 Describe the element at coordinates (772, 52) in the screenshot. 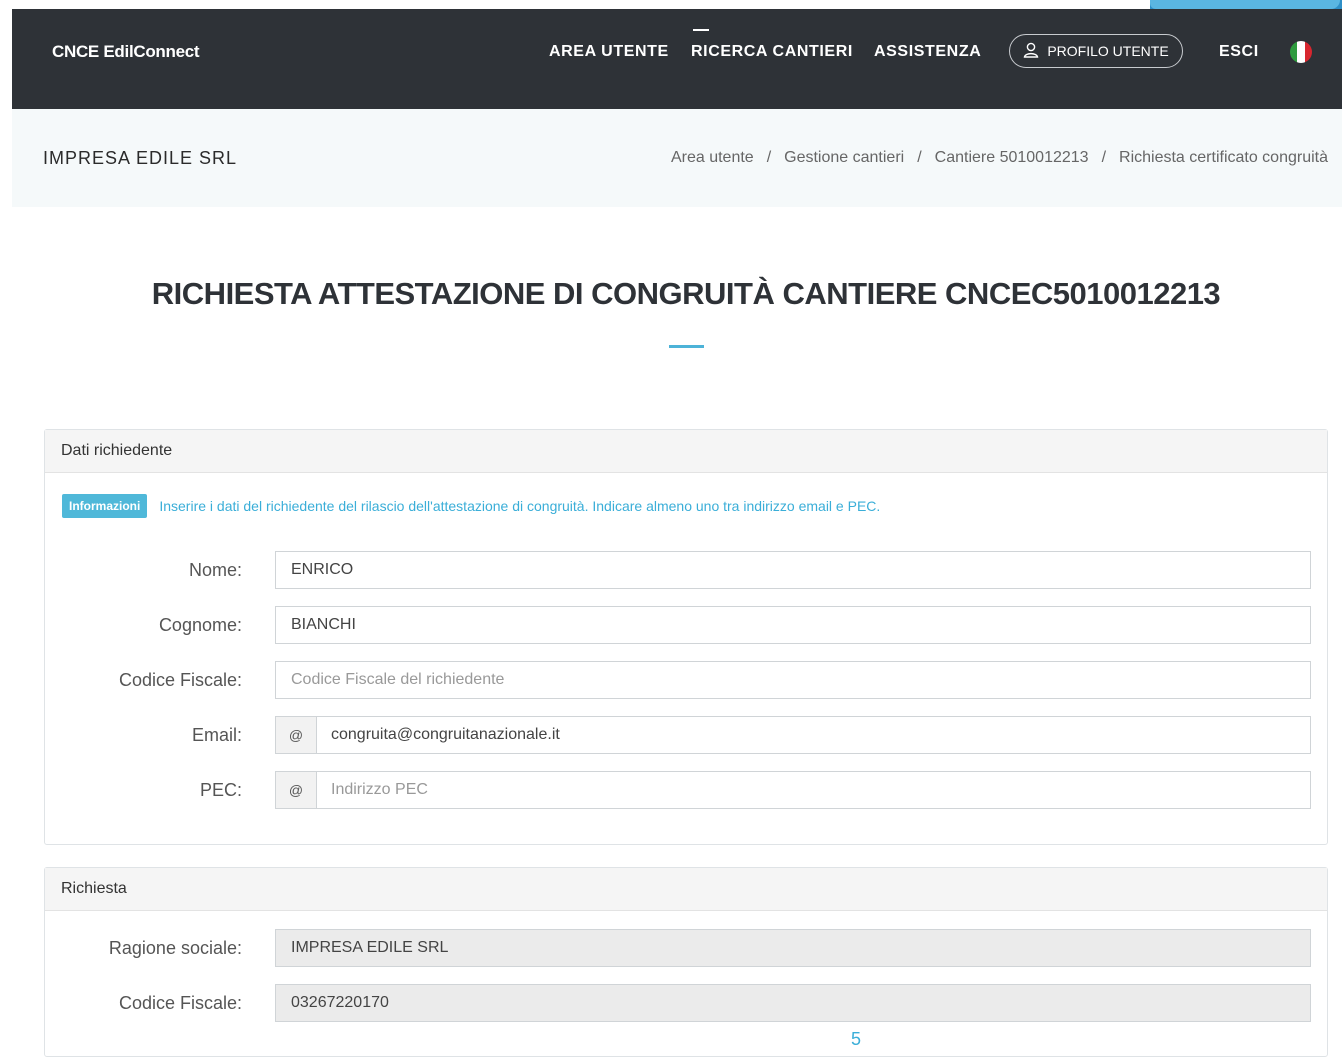

I see `nav-ricerca-cantieri: RICERCA CANTIERI` at that location.